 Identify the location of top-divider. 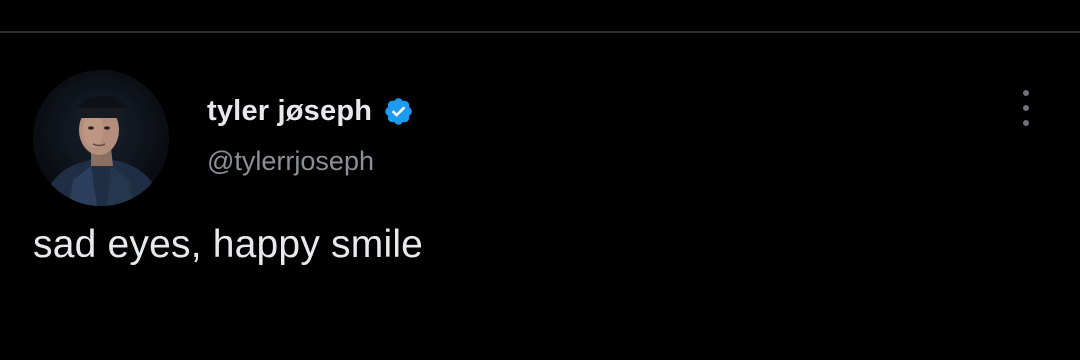
(540, 32).